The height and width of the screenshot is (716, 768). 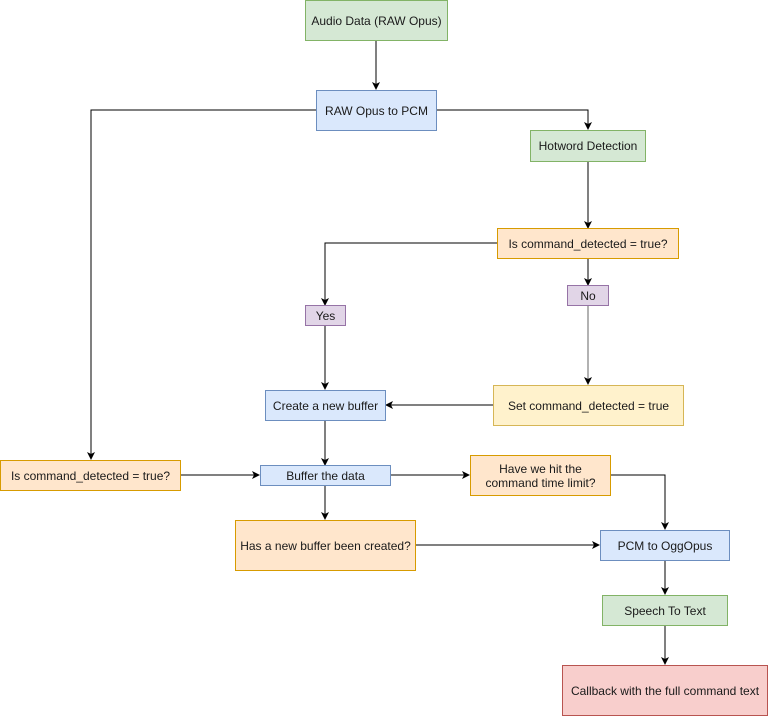 I want to click on edge-pcm-to-hotword, so click(x=514, y=119).